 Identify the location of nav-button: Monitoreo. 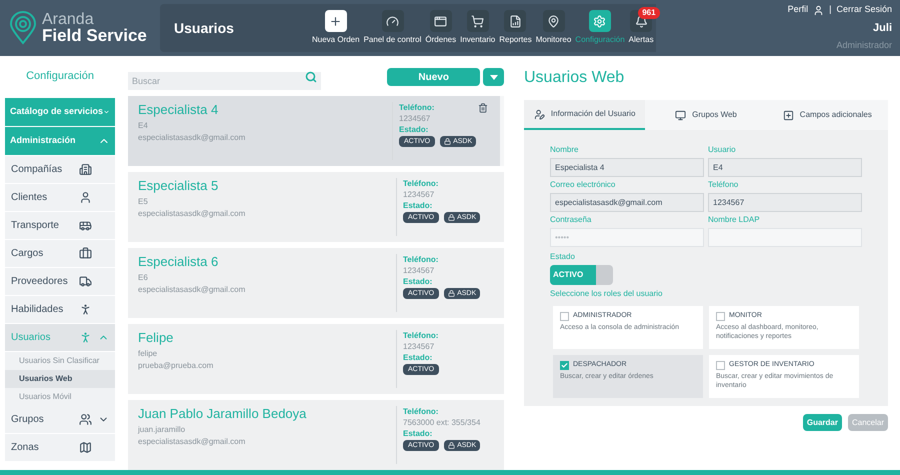
(554, 28).